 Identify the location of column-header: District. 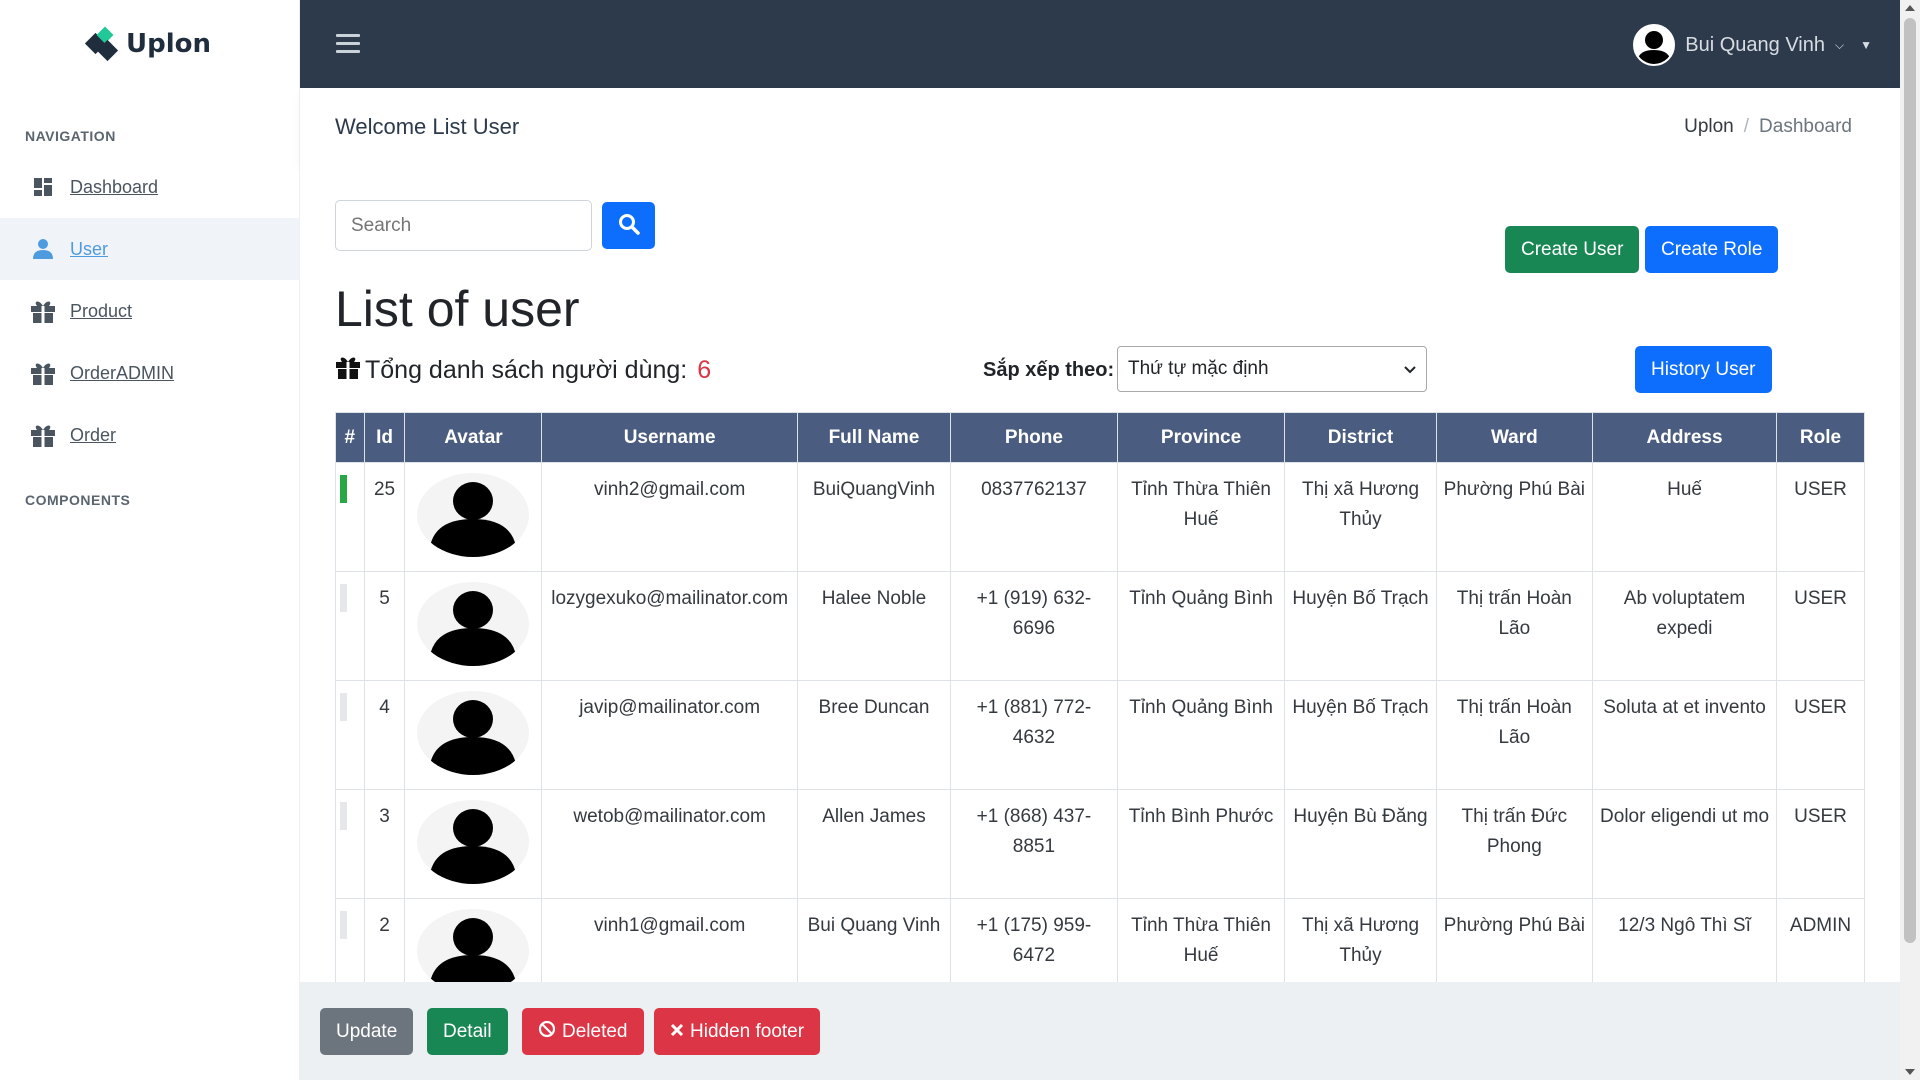
(1360, 437).